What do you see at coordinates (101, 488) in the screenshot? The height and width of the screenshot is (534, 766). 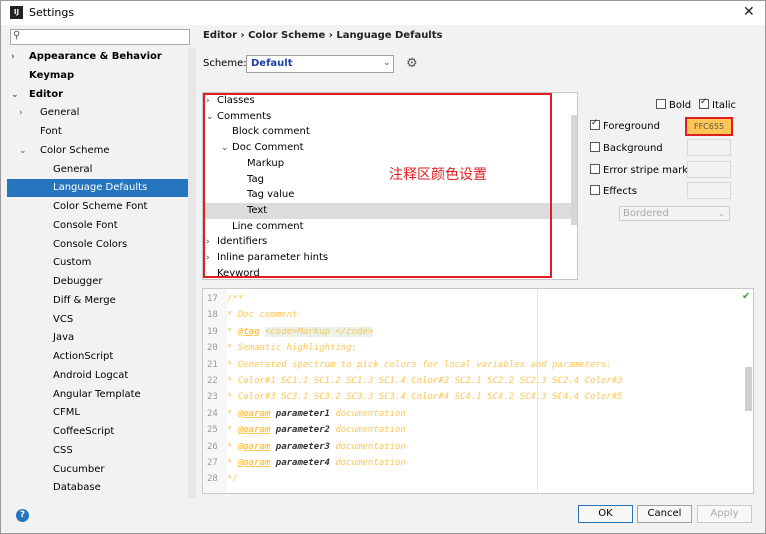 I see `sidebar-item: Database` at bounding box center [101, 488].